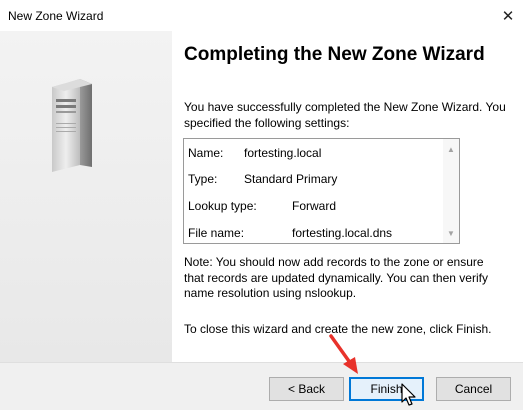 This screenshot has height=410, width=523. Describe the element at coordinates (314, 206) in the screenshot. I see `setting-value: Forward` at that location.